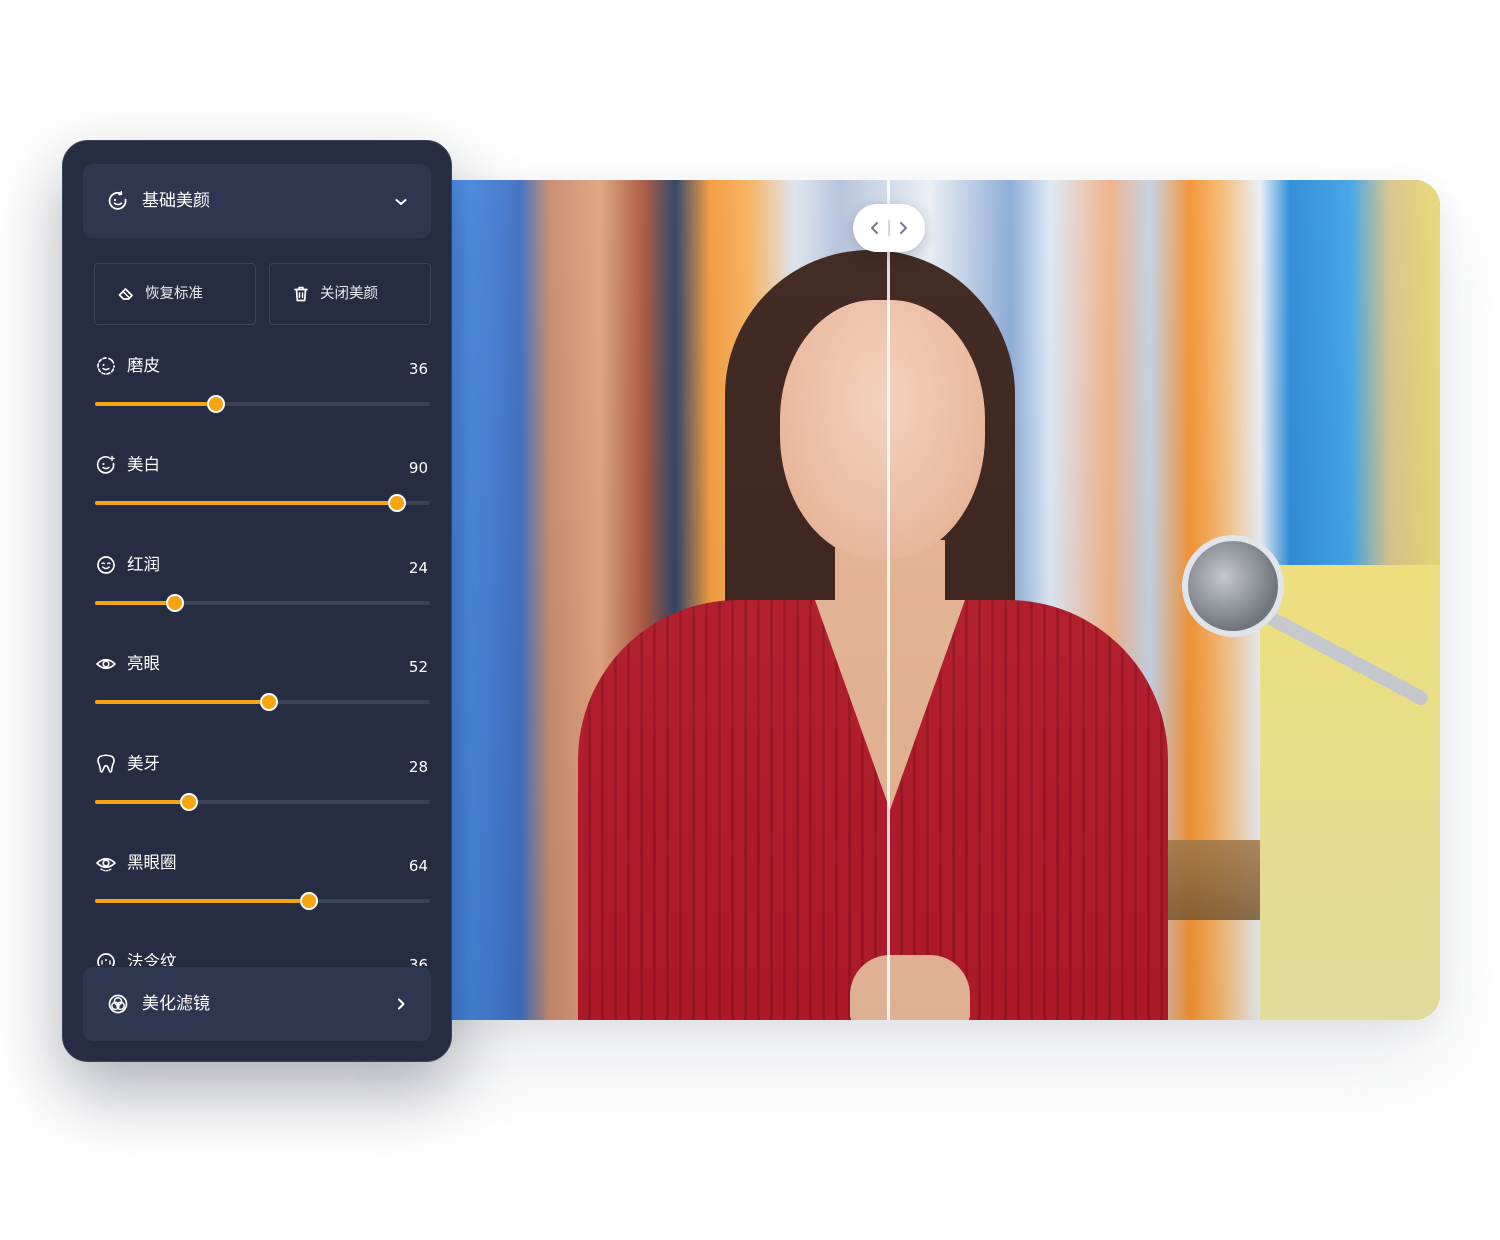 The height and width of the screenshot is (1240, 1500). I want to click on face-refresh-icon, so click(117, 200).